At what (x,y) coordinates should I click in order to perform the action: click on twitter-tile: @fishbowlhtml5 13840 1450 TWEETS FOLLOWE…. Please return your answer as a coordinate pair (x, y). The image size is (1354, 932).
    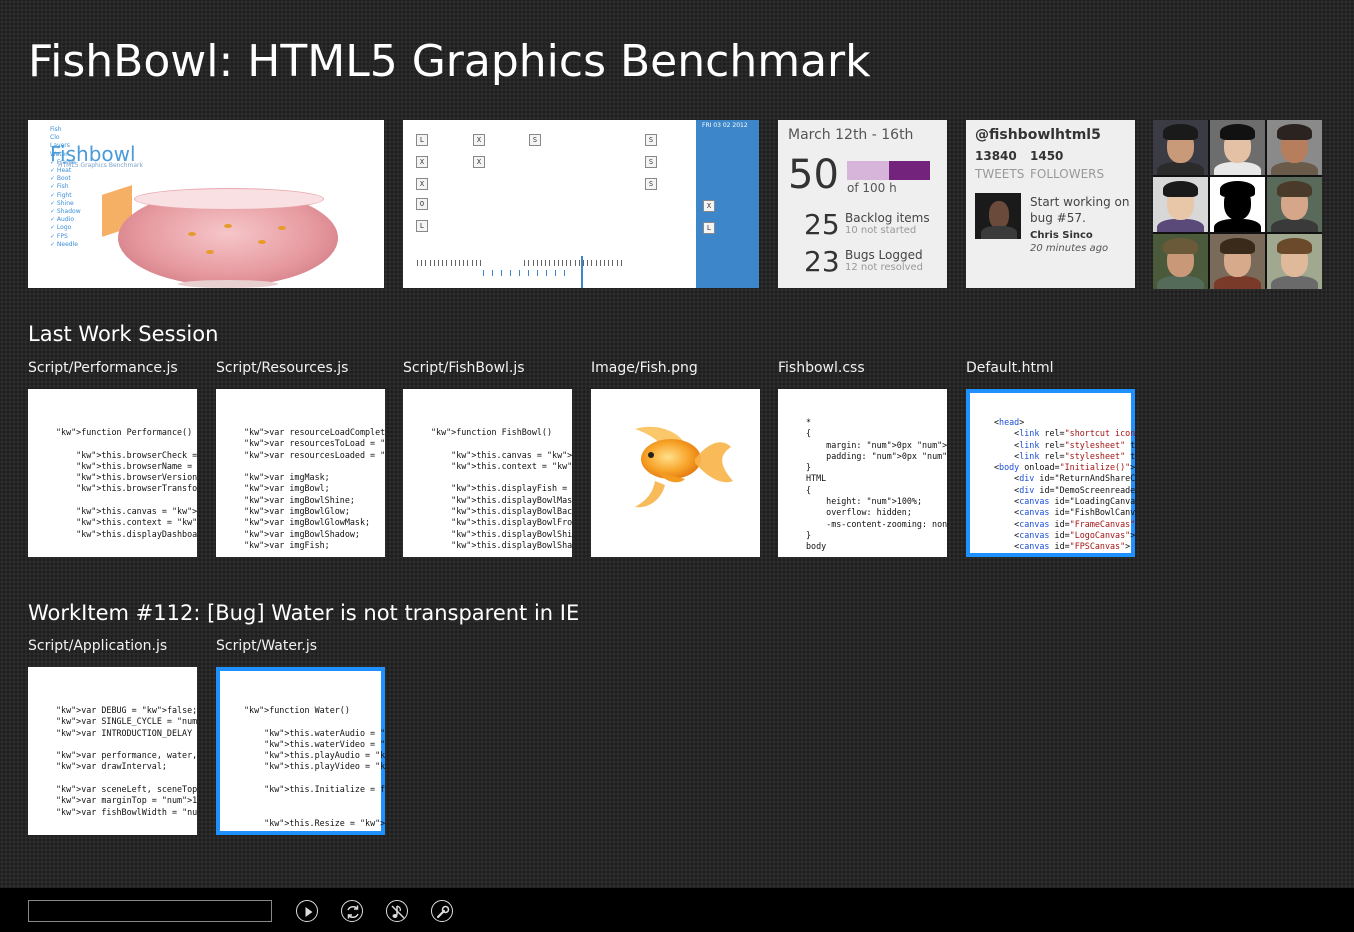
    Looking at the image, I should click on (1050, 204).